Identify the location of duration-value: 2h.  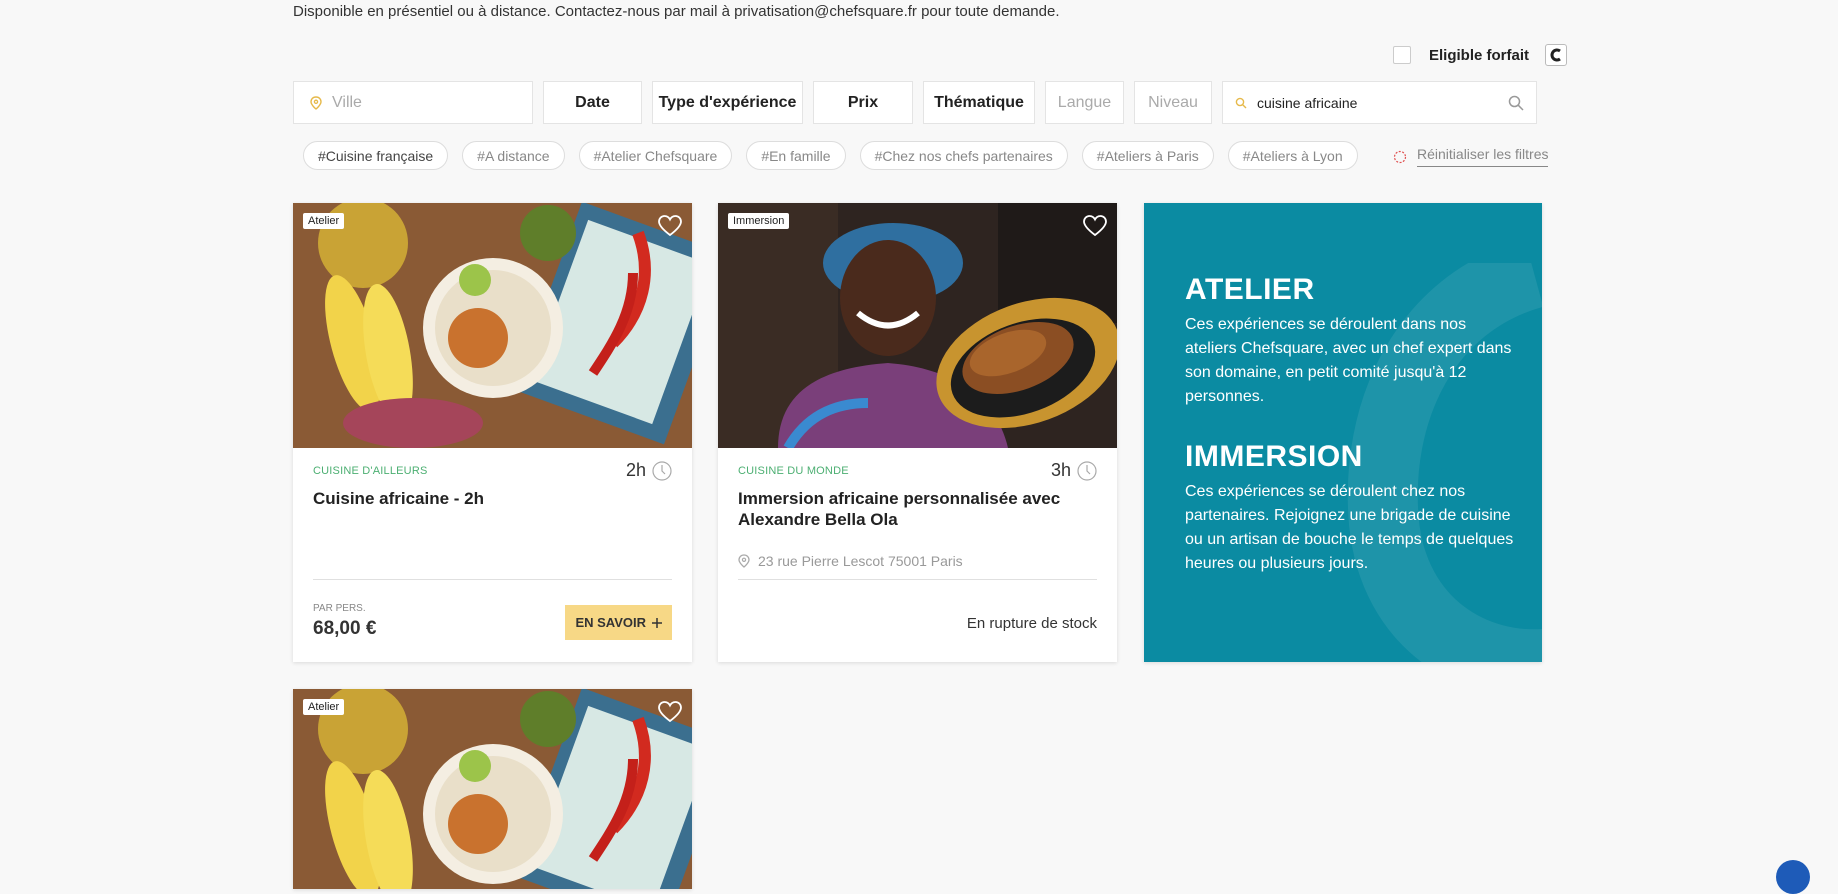
(635, 470).